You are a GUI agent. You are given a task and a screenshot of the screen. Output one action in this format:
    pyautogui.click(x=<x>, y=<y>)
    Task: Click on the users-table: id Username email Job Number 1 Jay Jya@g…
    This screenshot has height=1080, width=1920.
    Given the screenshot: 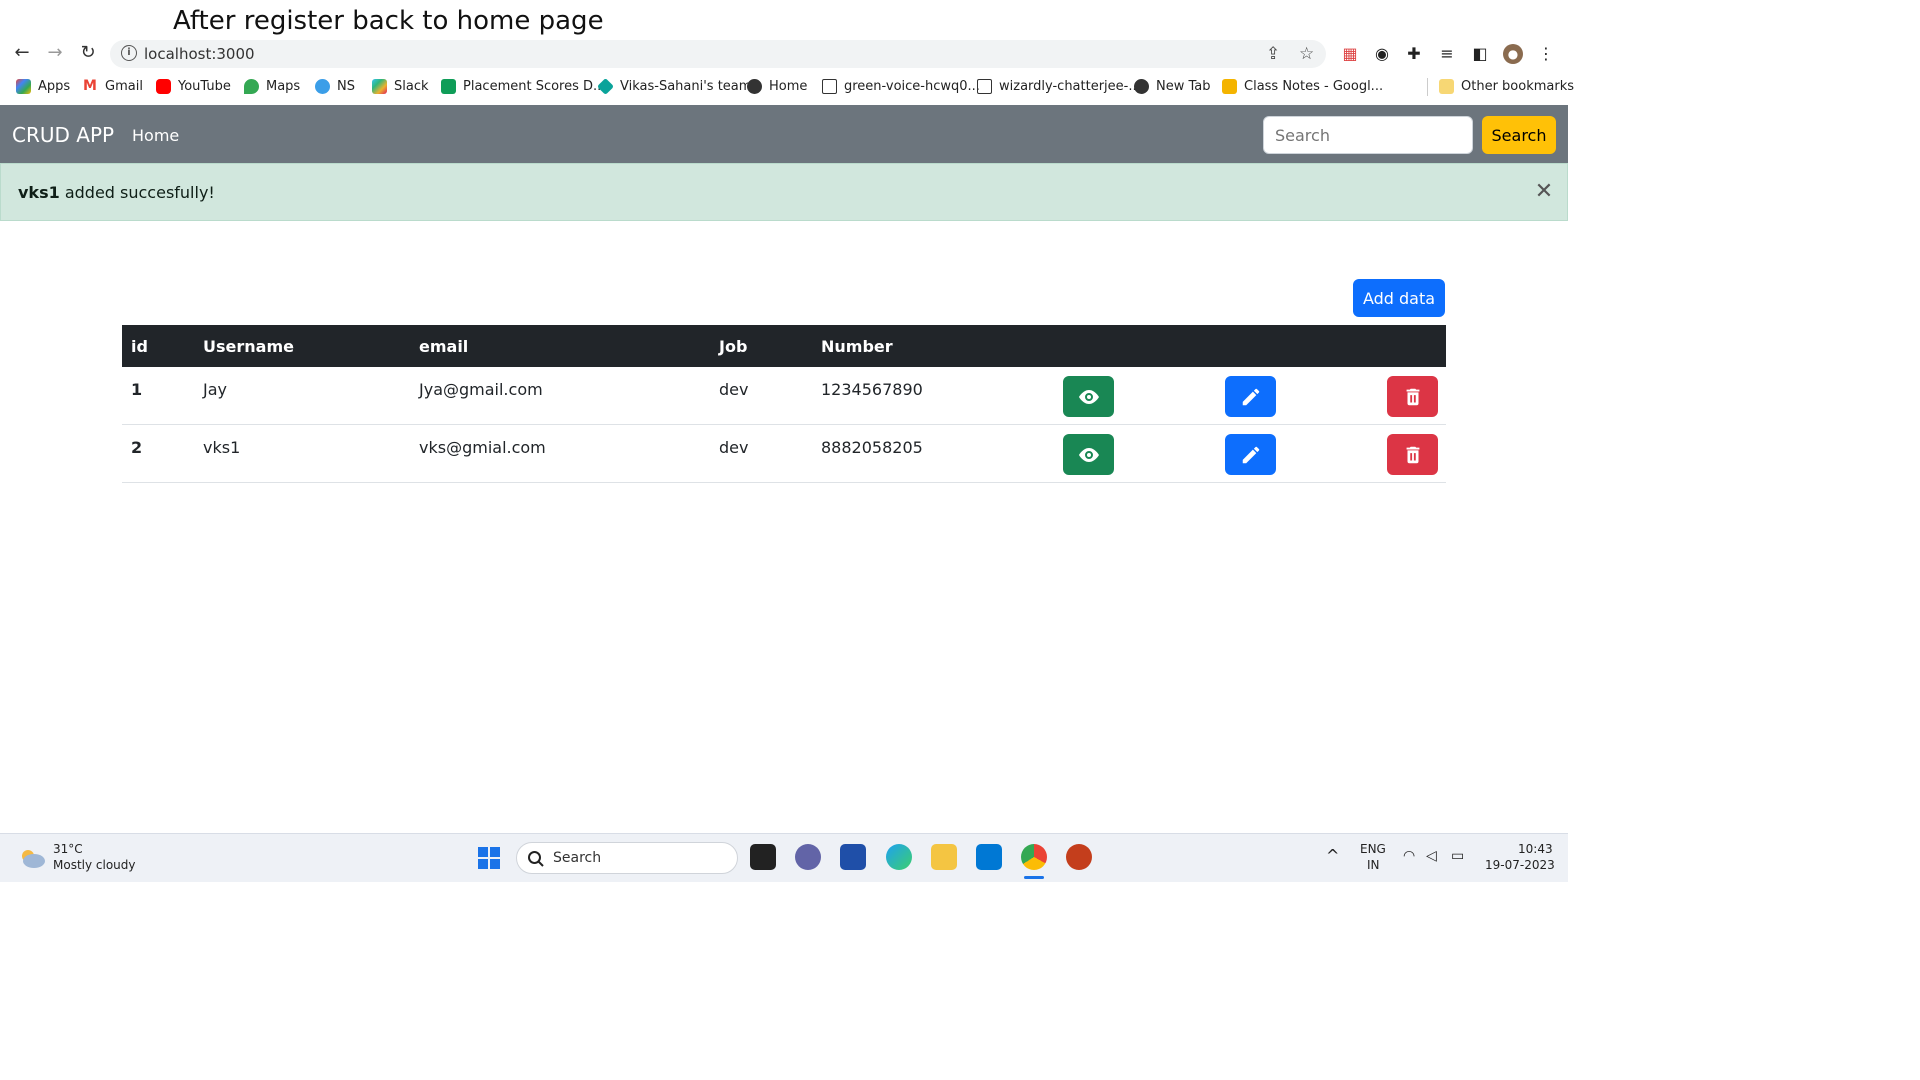 What is the action you would take?
    pyautogui.click(x=784, y=404)
    